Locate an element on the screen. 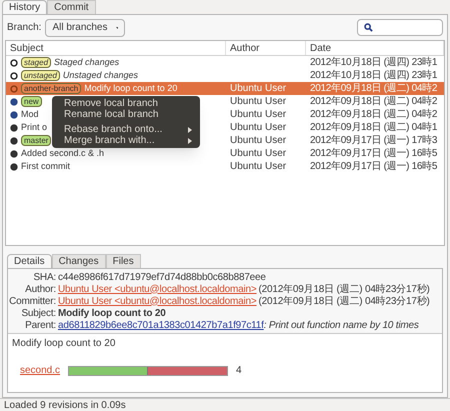 Image resolution: width=450 pixels, height=411 pixels. column-header: Subject is located at coordinates (116, 48).